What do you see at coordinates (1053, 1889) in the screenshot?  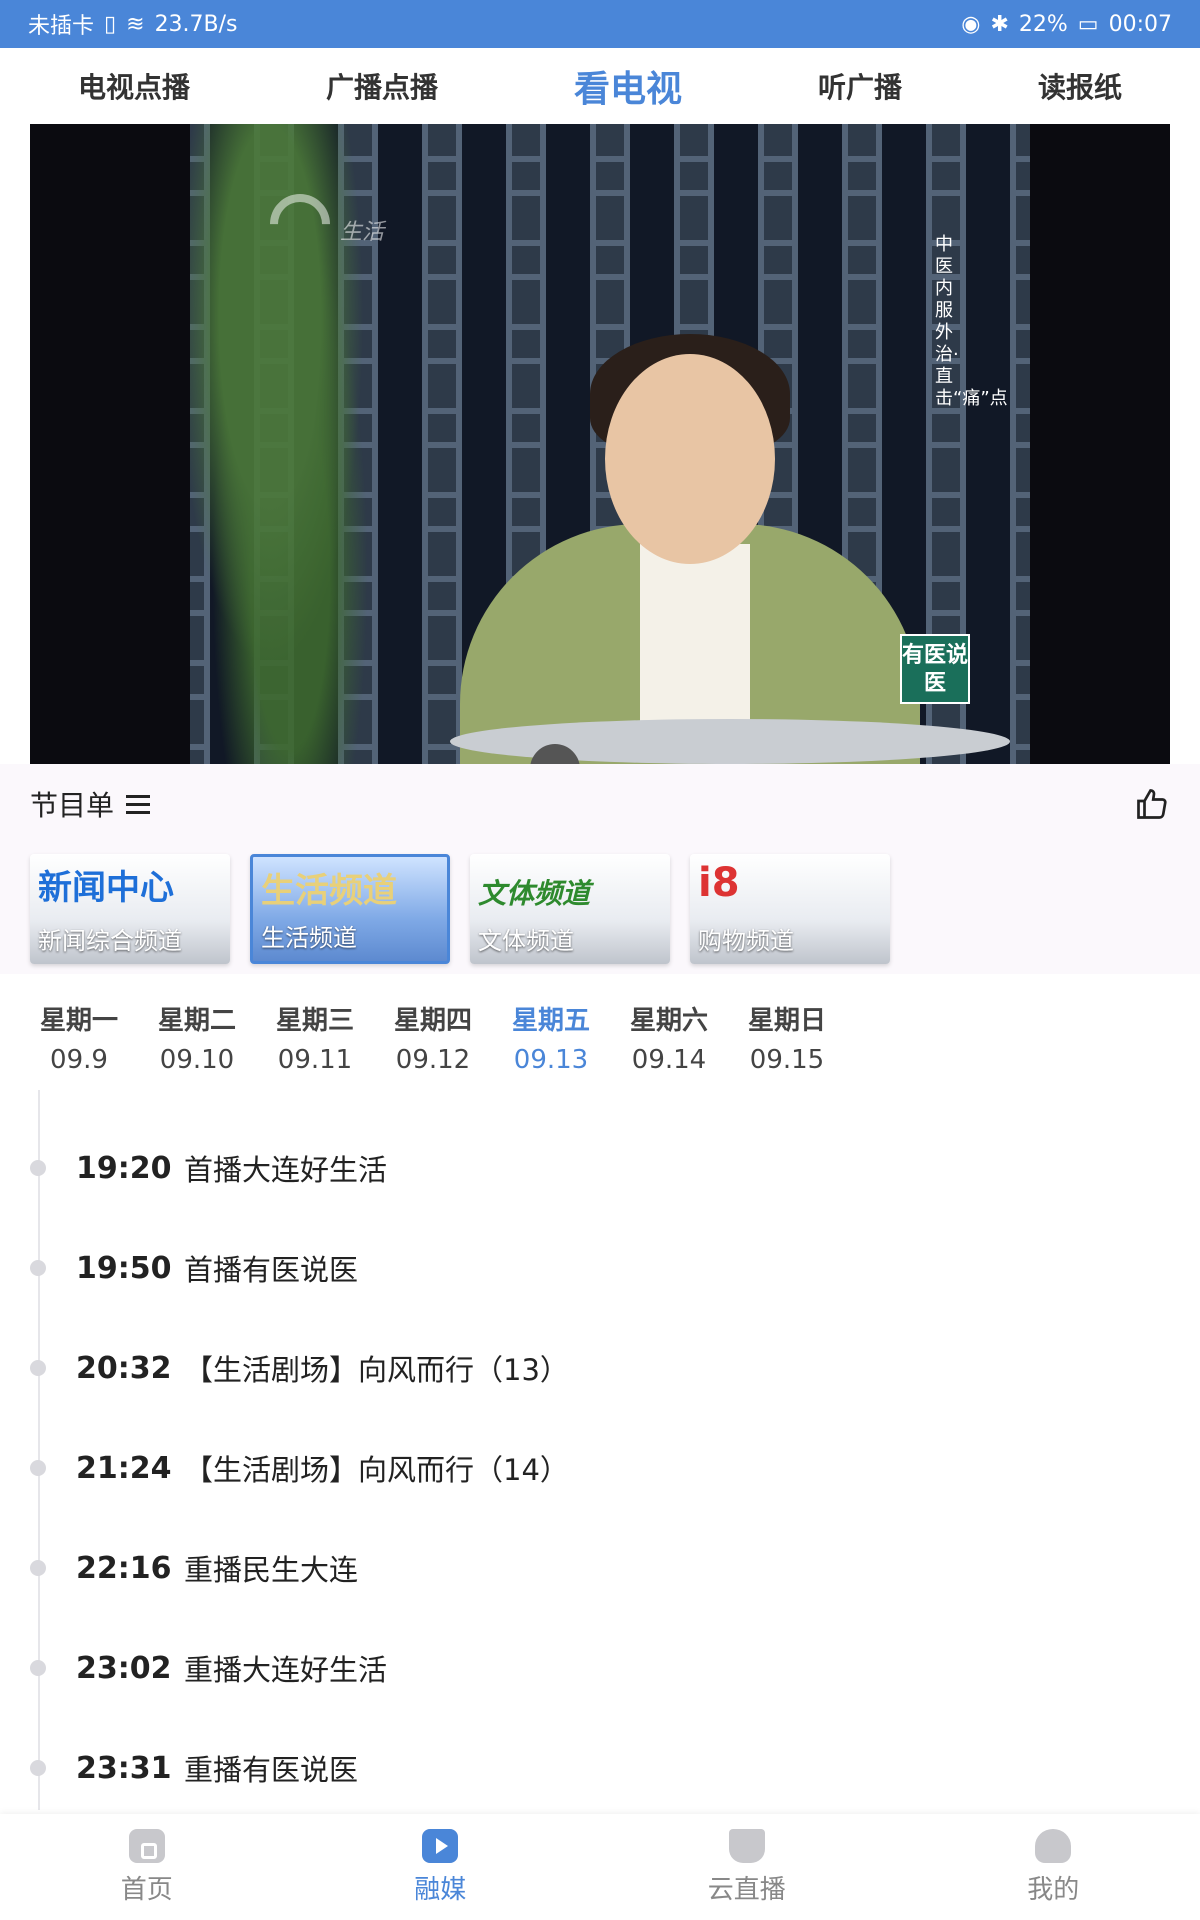 I see `nav-label: 我的` at bounding box center [1053, 1889].